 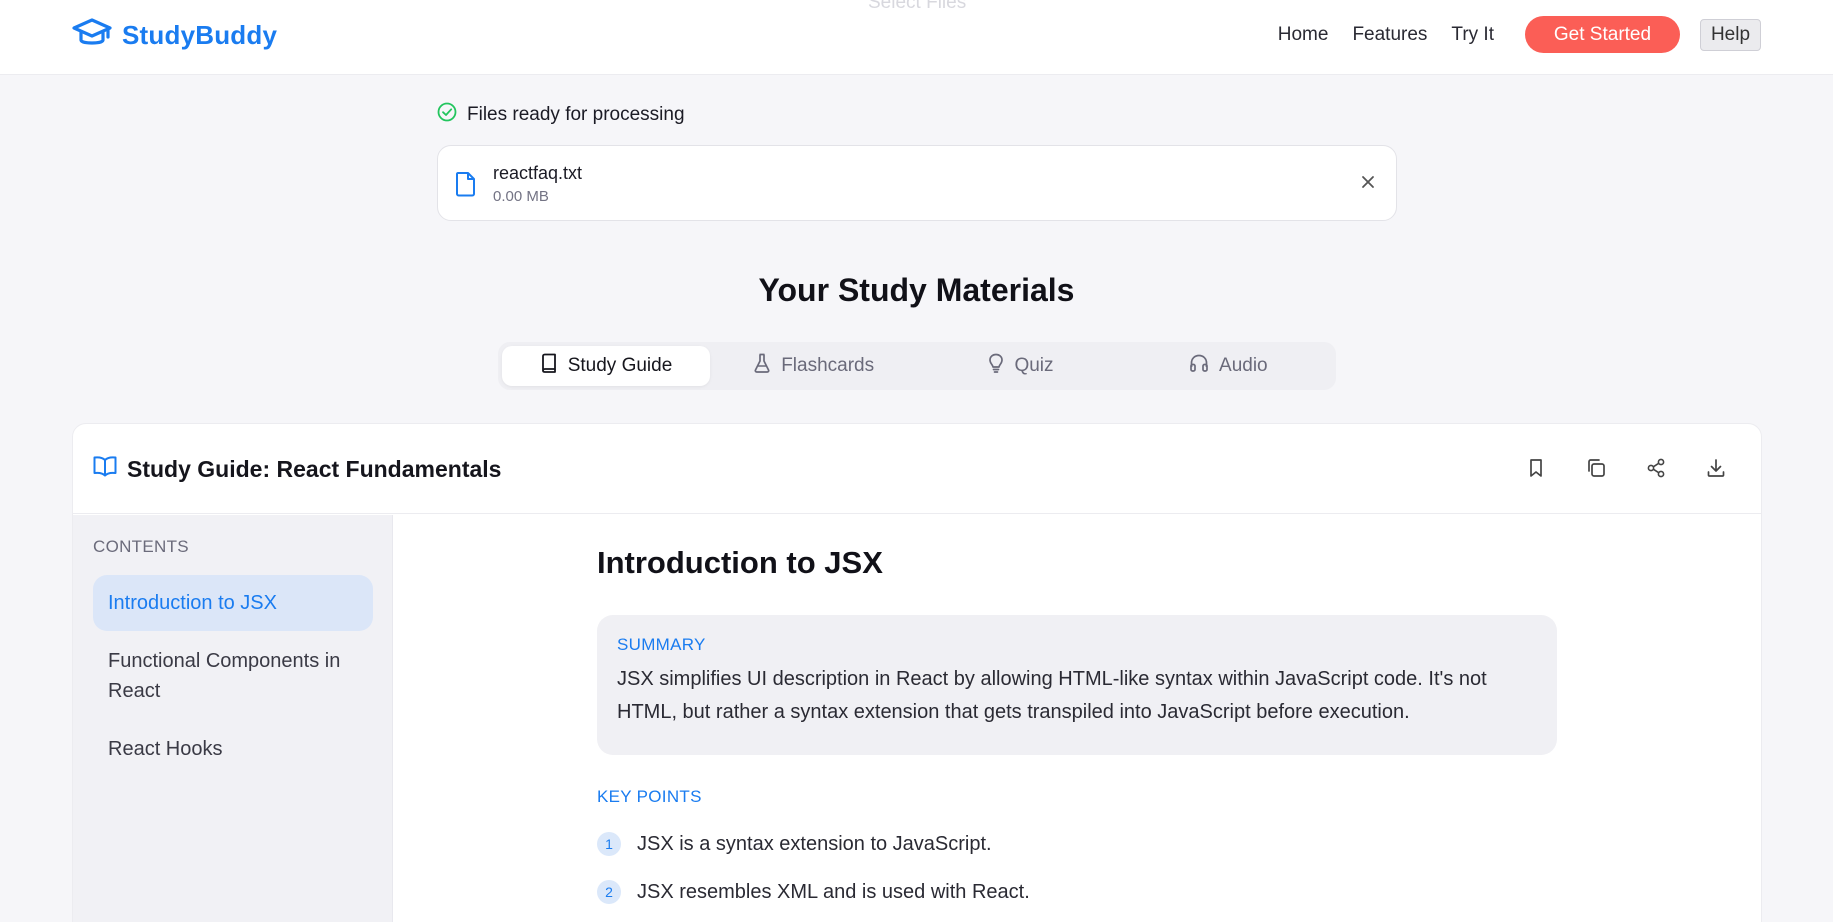 What do you see at coordinates (1243, 365) in the screenshot?
I see `tab-audio-label: Audio` at bounding box center [1243, 365].